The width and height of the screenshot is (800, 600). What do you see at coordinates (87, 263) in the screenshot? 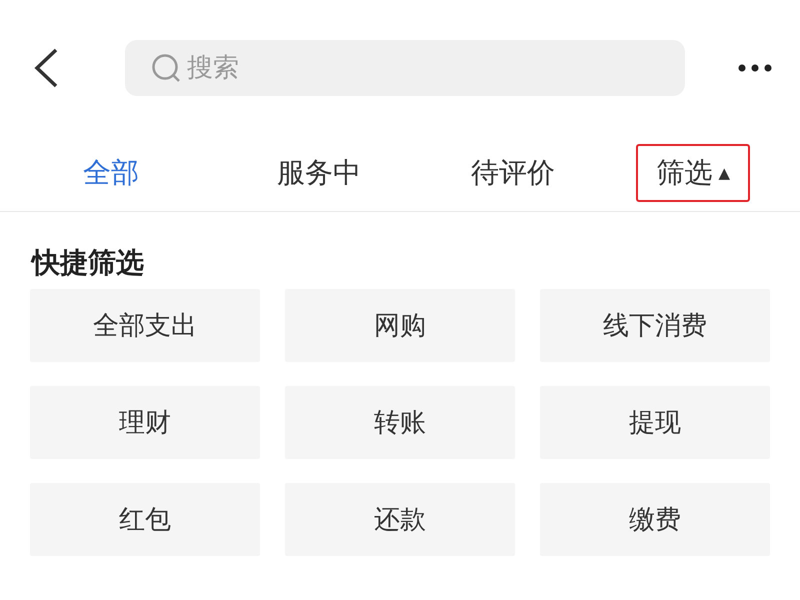
I see `section-title: 快捷筛选` at bounding box center [87, 263].